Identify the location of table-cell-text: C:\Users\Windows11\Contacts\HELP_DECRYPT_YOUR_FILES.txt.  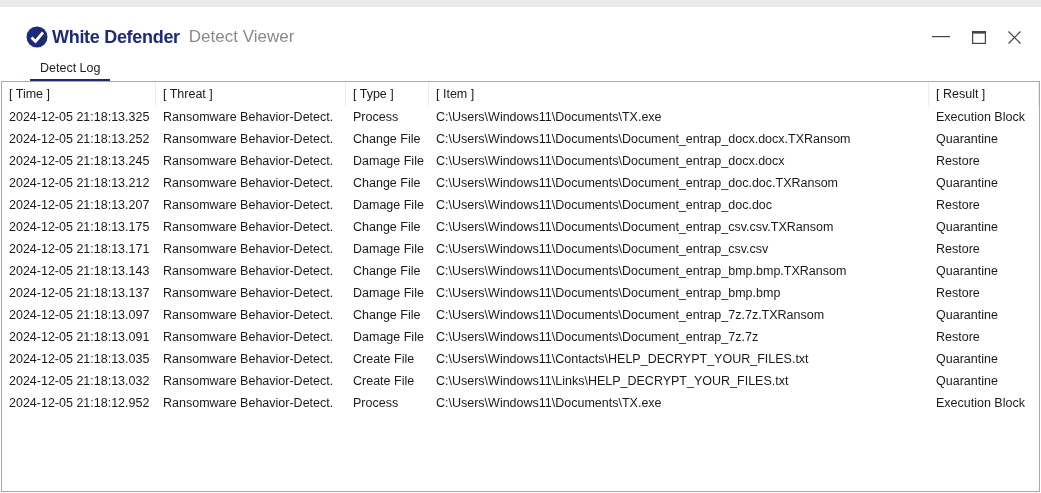
(622, 359).